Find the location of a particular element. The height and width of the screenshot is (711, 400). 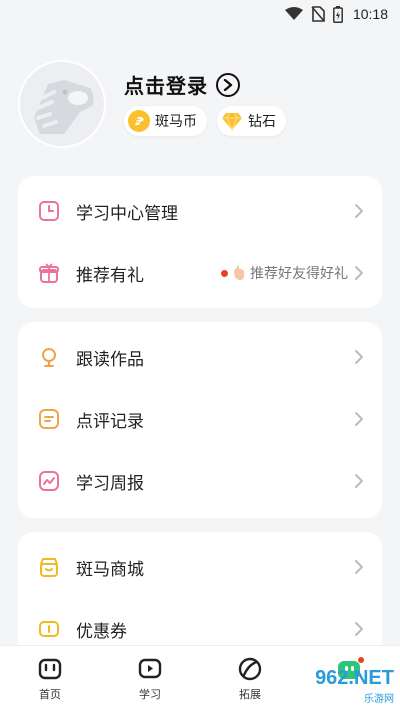

coupon-icon is located at coordinates (49, 629).